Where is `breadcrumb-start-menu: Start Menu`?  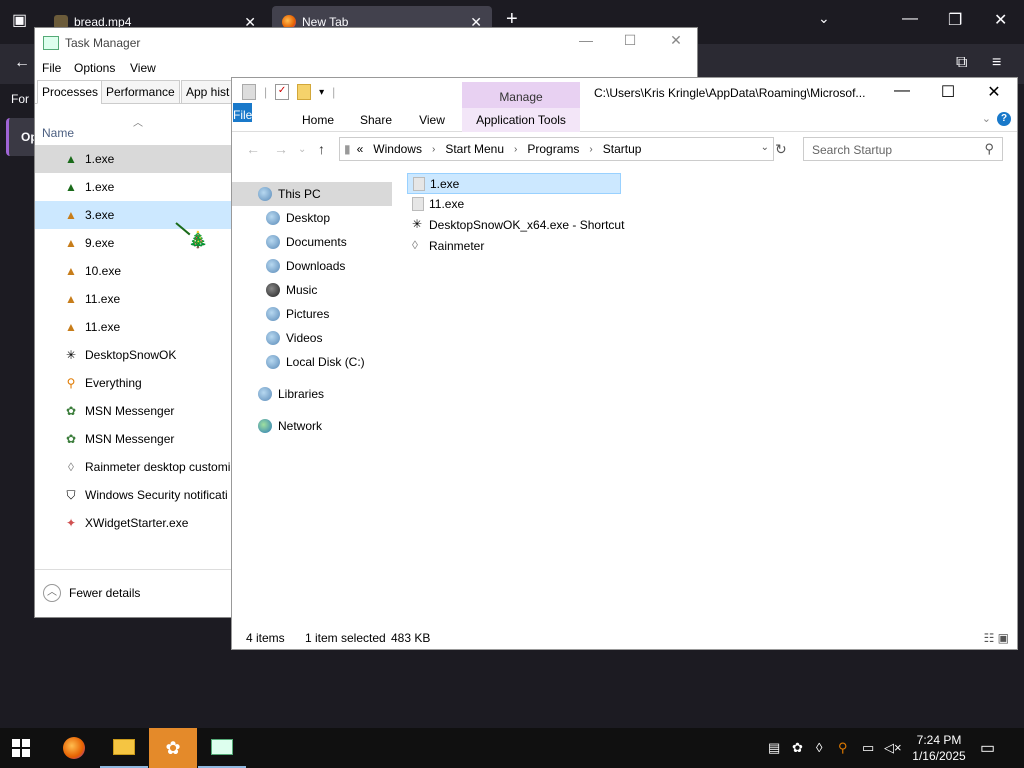
breadcrumb-start-menu: Start Menu is located at coordinates (474, 149).